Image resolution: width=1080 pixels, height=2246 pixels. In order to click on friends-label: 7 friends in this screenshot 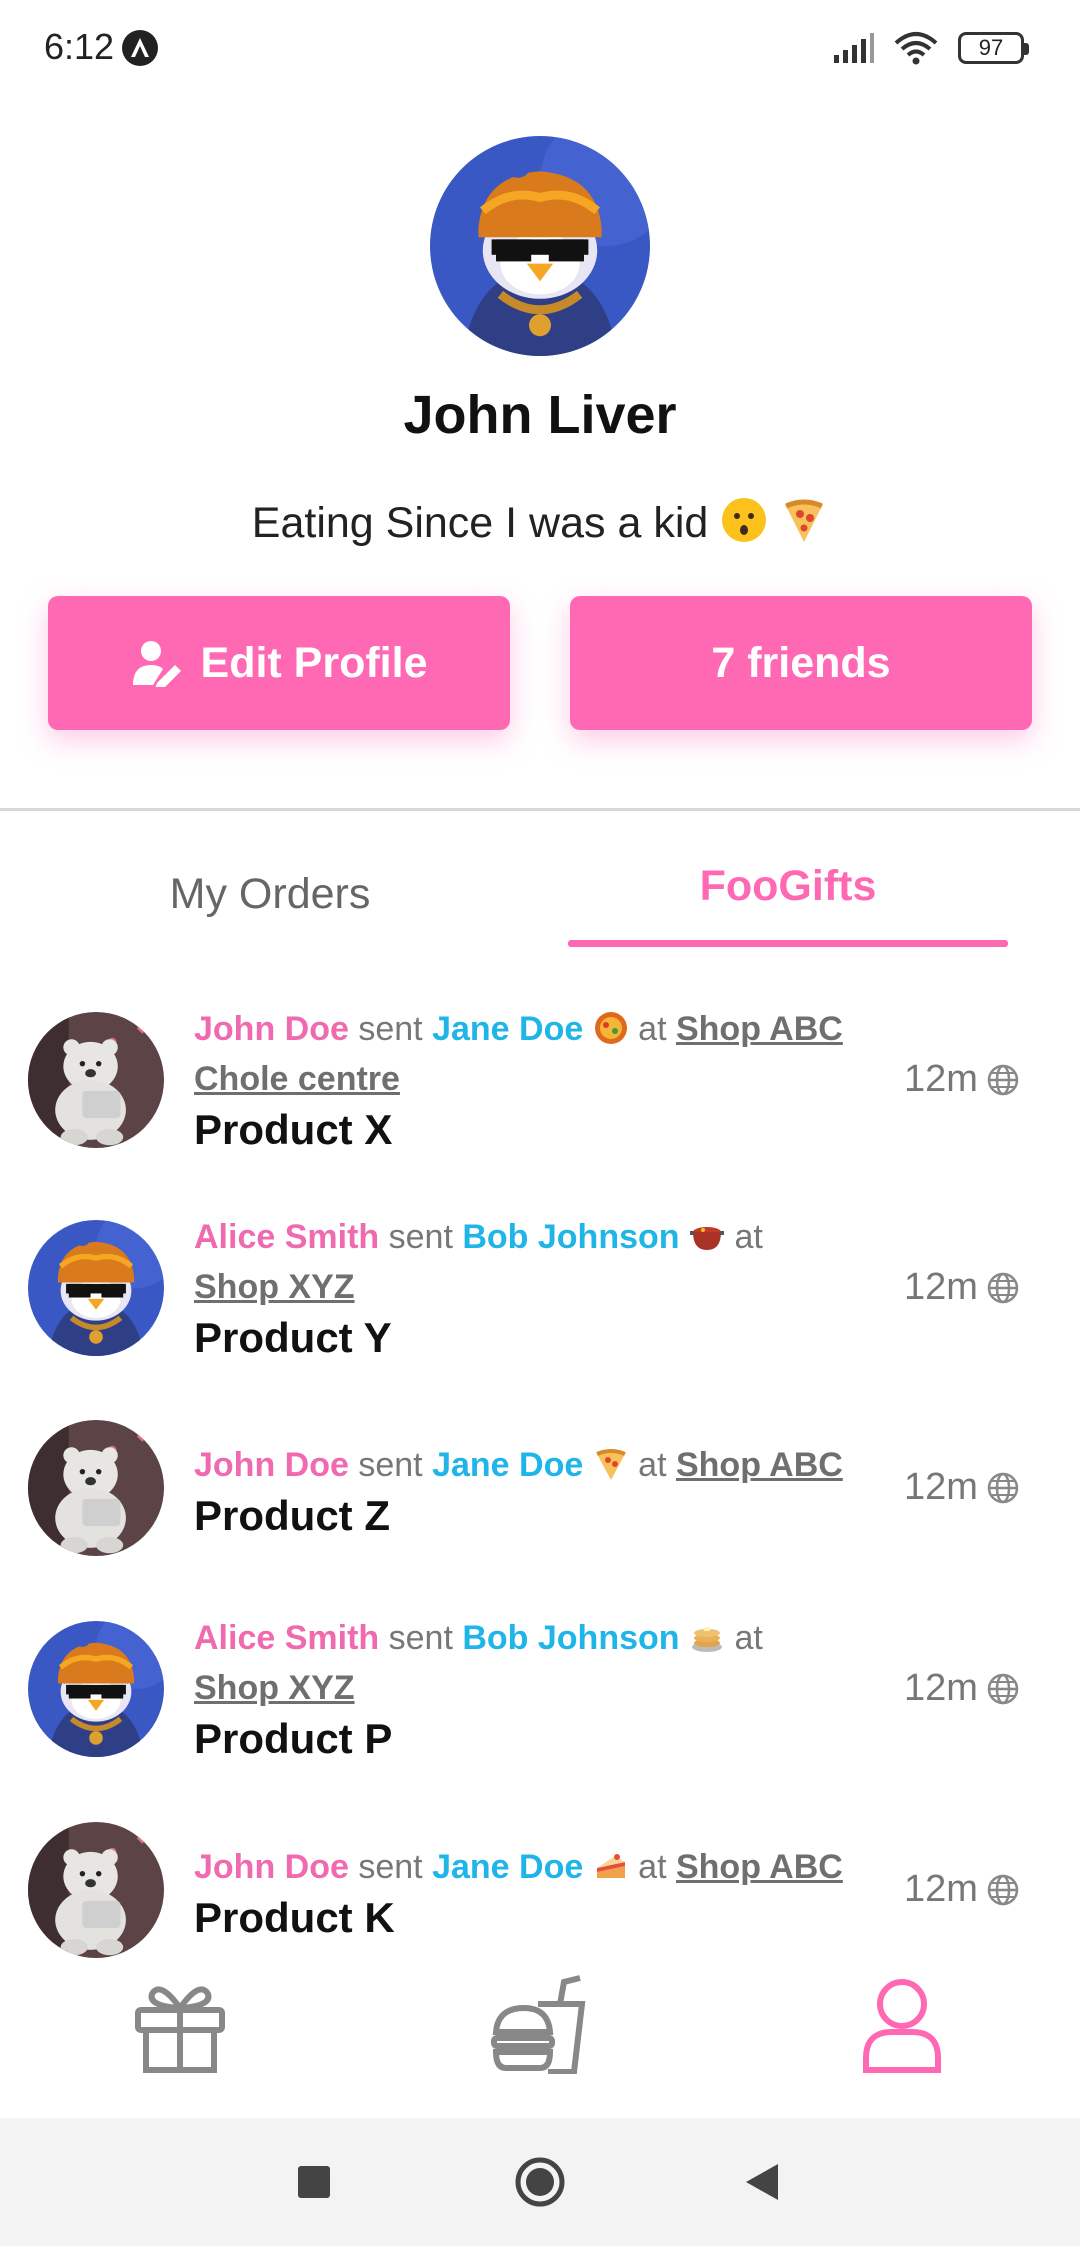, I will do `click(801, 662)`.